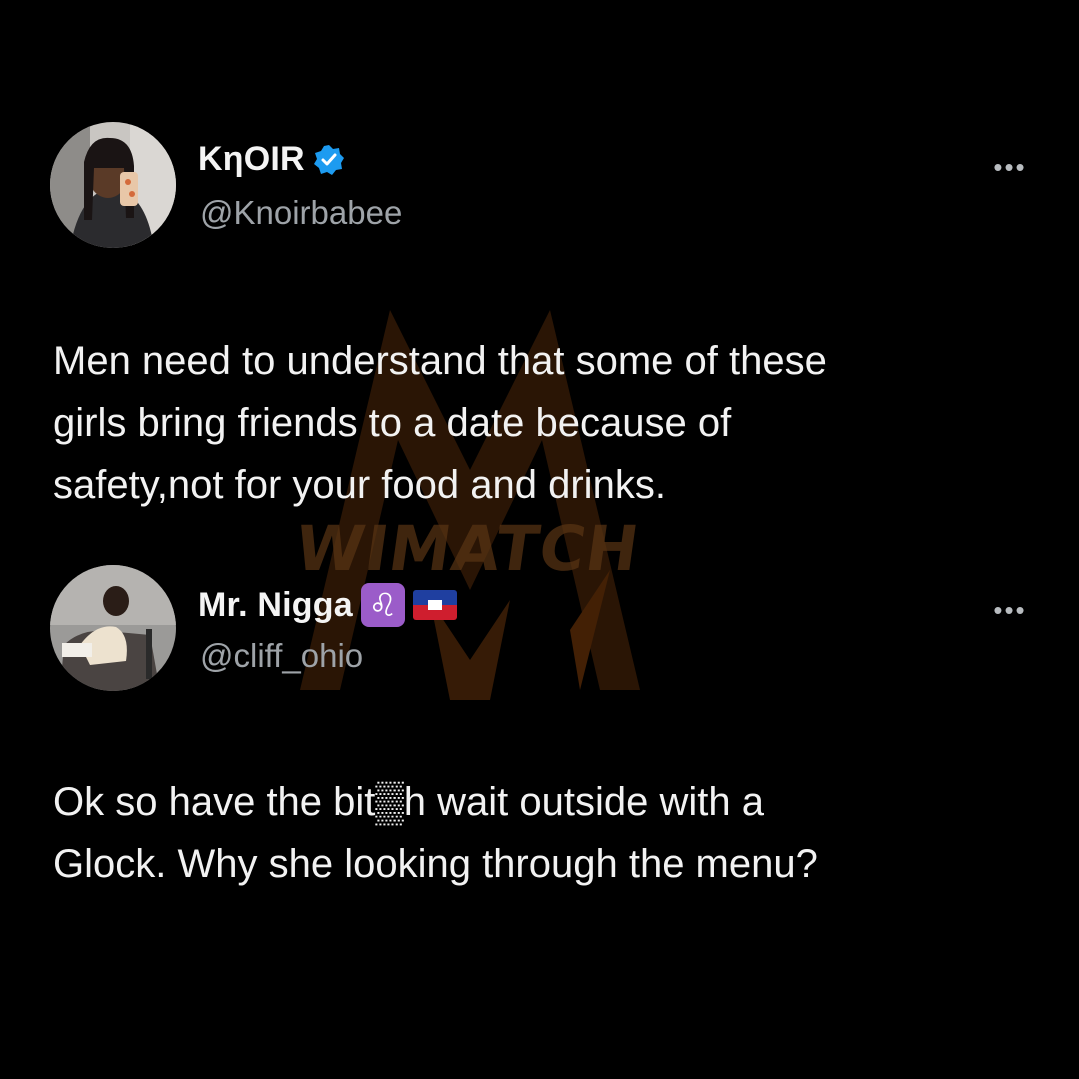 The width and height of the screenshot is (1079, 1079). I want to click on leo-zodiac-icon: ♌, so click(382, 605).